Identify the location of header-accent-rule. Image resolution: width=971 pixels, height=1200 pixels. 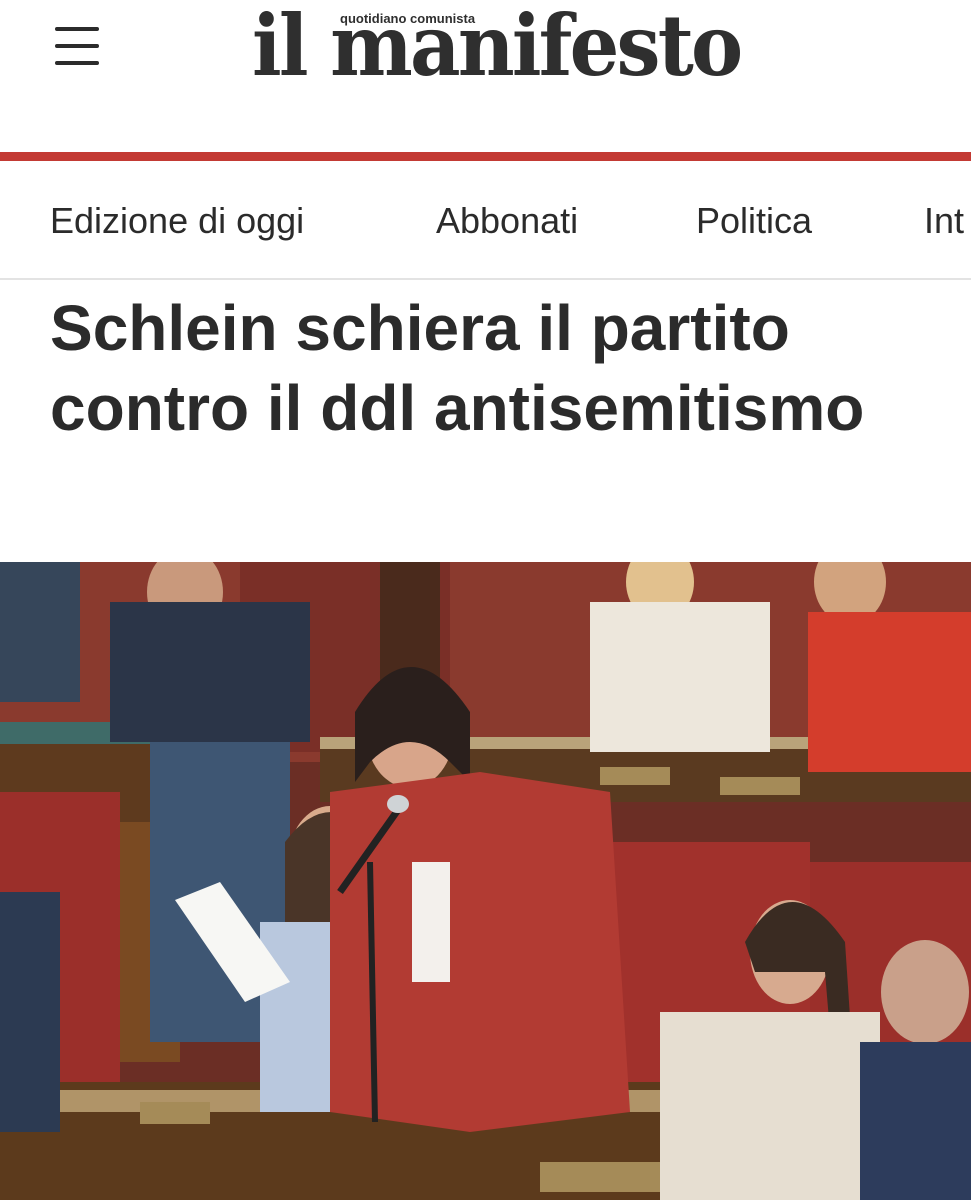
(485, 156).